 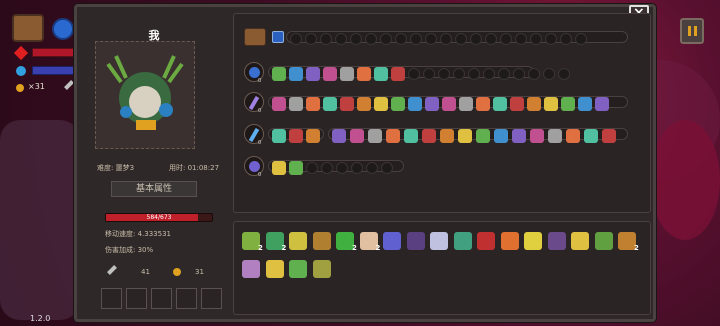 I want to click on character-sprite, so click(x=145, y=92).